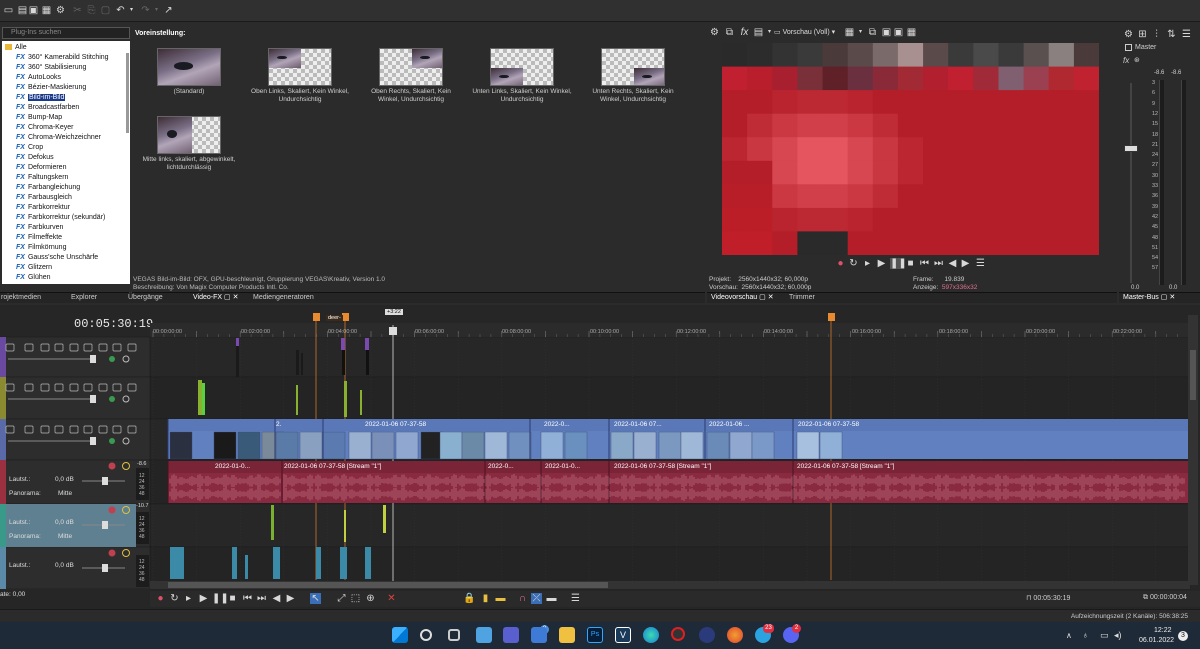 The image size is (1200, 649). What do you see at coordinates (370, 598) in the screenshot?
I see `zoom-tool-icon: ⊕` at bounding box center [370, 598].